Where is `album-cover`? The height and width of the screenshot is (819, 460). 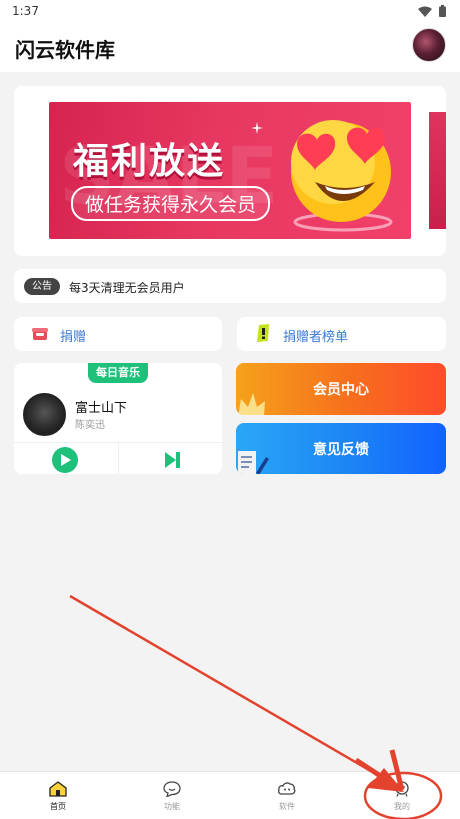 album-cover is located at coordinates (44, 414).